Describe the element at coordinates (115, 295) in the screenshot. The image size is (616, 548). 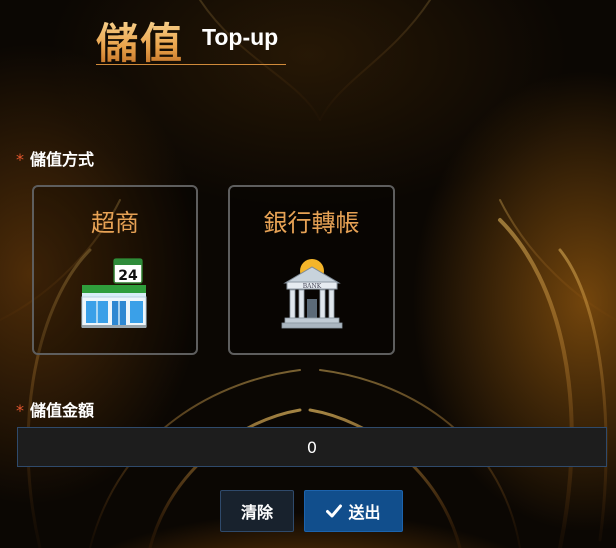
I see `convenience-store-icon: 24` at that location.